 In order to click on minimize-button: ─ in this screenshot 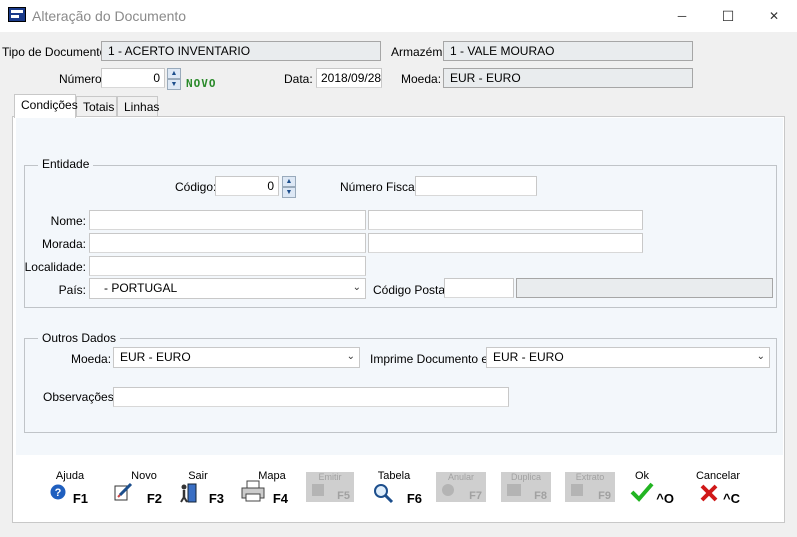, I will do `click(682, 16)`.